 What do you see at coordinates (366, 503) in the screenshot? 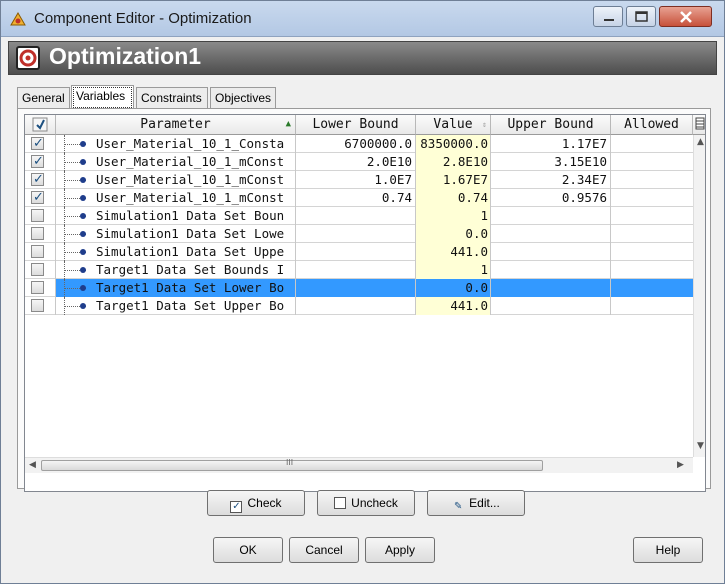
I see `uncheck-button: Uncheck` at bounding box center [366, 503].